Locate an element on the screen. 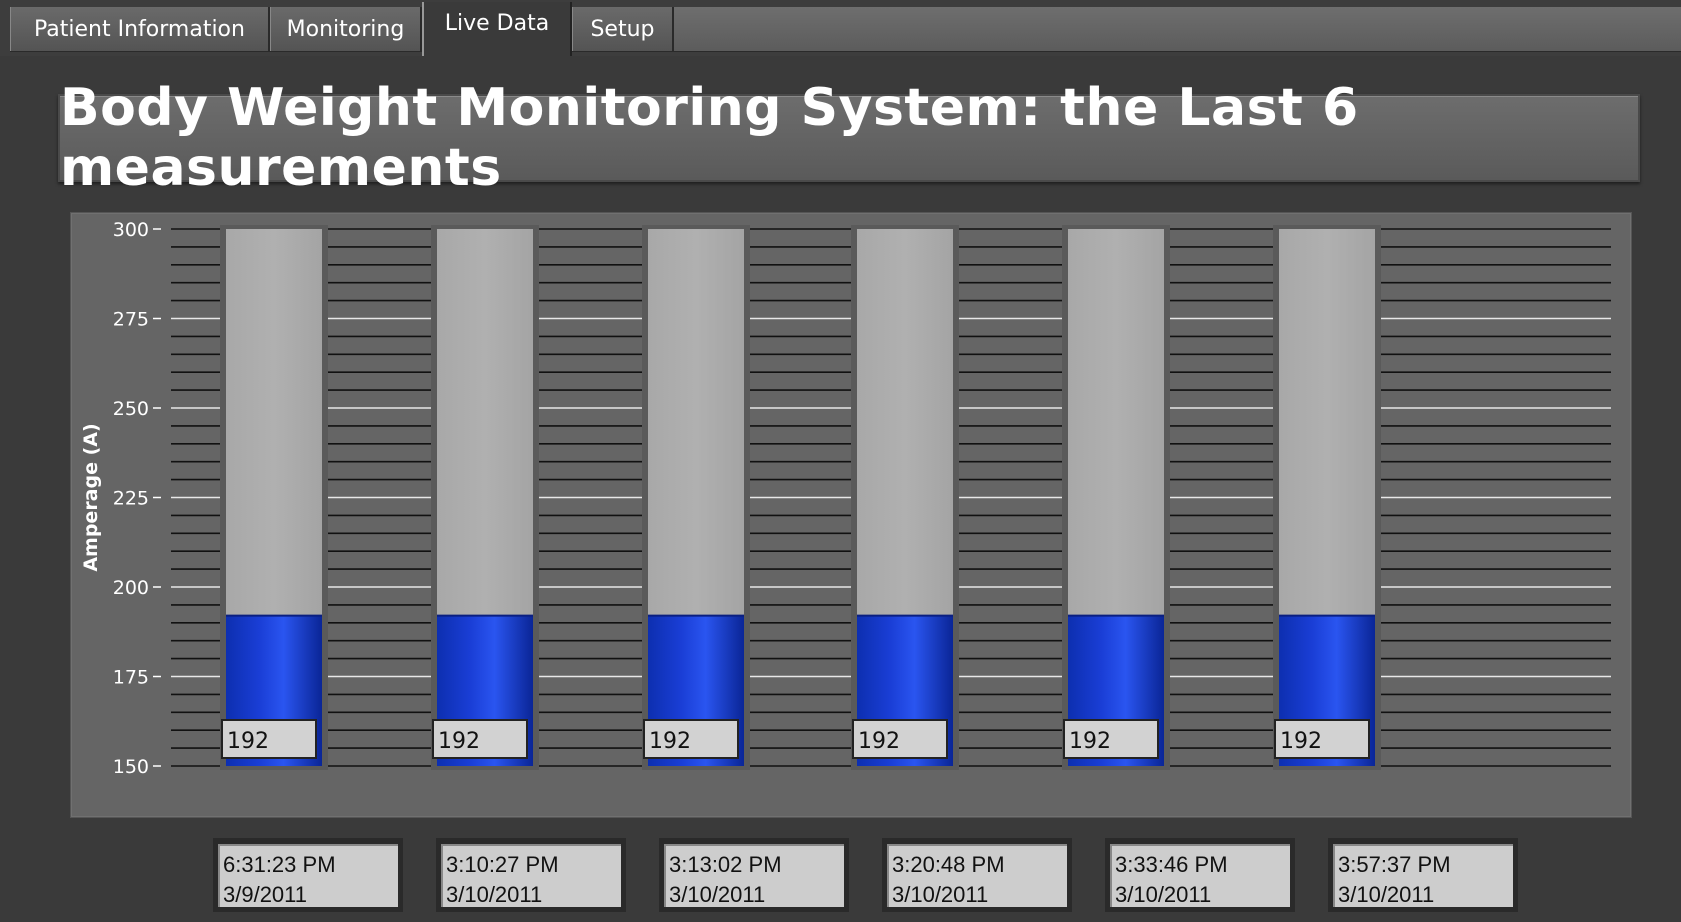 The width and height of the screenshot is (1681, 922). timestamp-box: 3:10:27 PM 3/10/2011 is located at coordinates (531, 875).